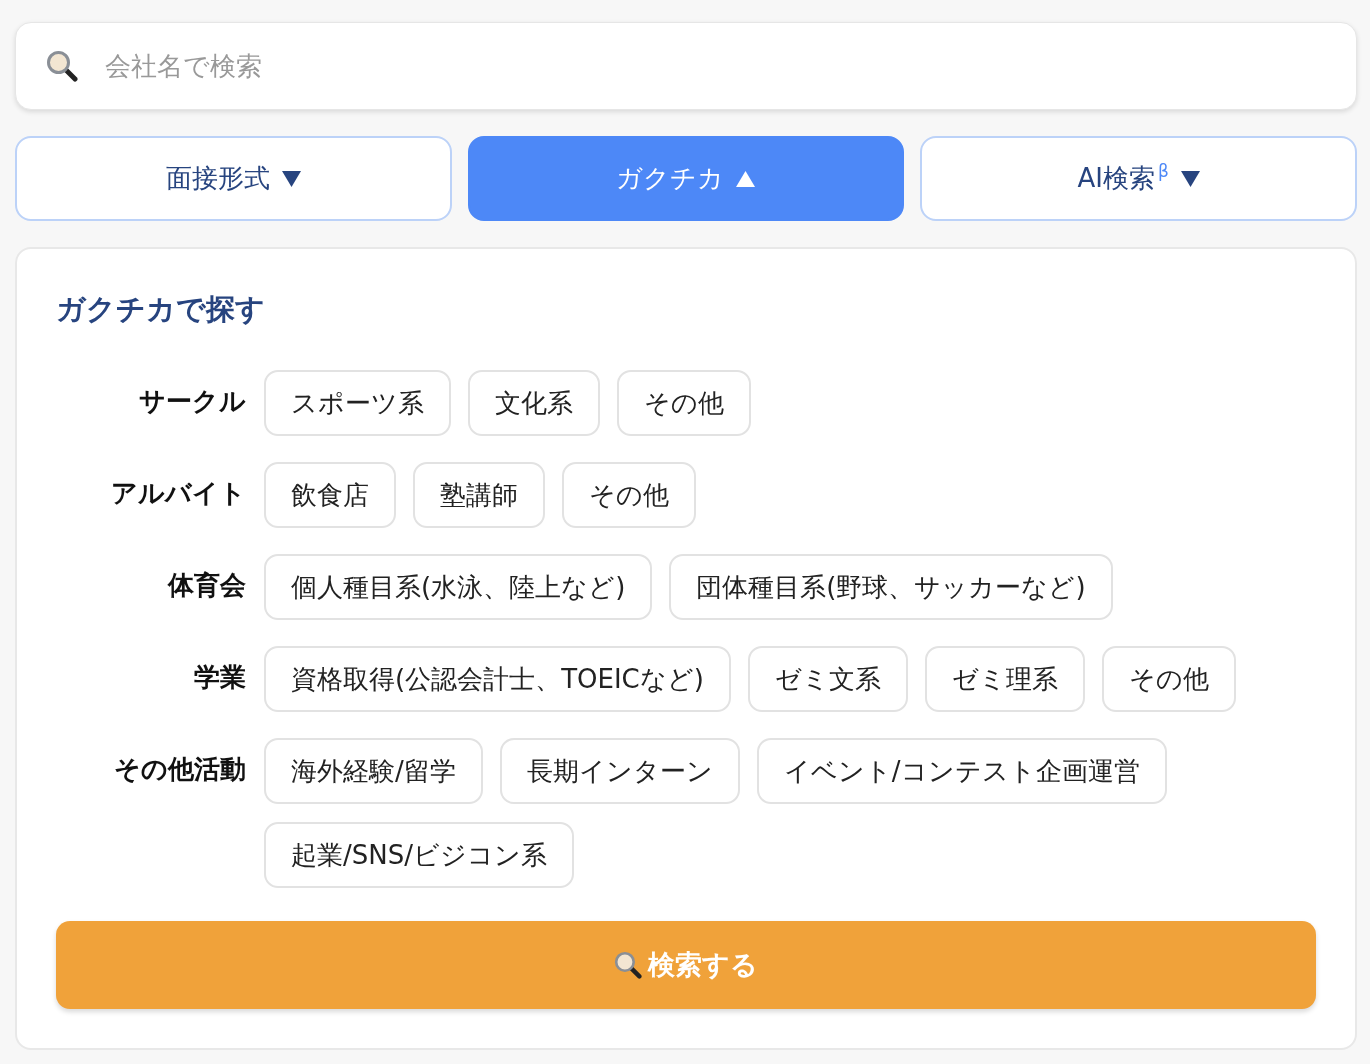  I want to click on option-chip: 文化系, so click(534, 403).